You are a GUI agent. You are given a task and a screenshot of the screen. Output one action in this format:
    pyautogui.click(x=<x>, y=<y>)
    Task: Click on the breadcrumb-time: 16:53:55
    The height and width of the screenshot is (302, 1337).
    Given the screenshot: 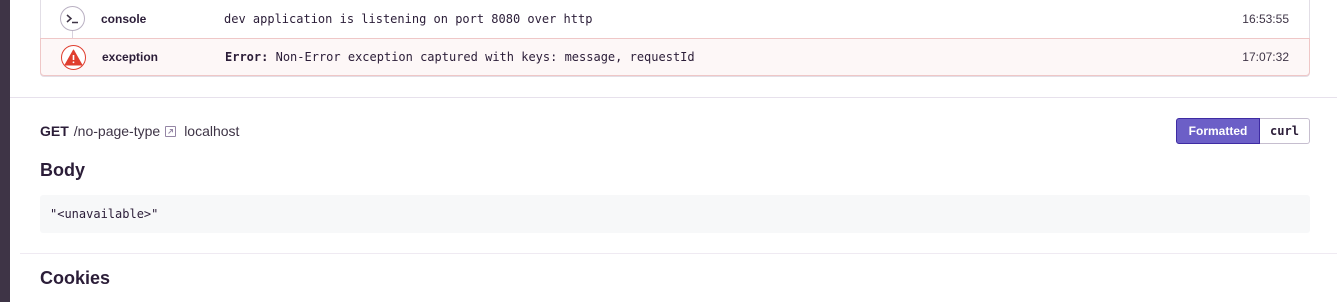 What is the action you would take?
    pyautogui.click(x=1265, y=19)
    